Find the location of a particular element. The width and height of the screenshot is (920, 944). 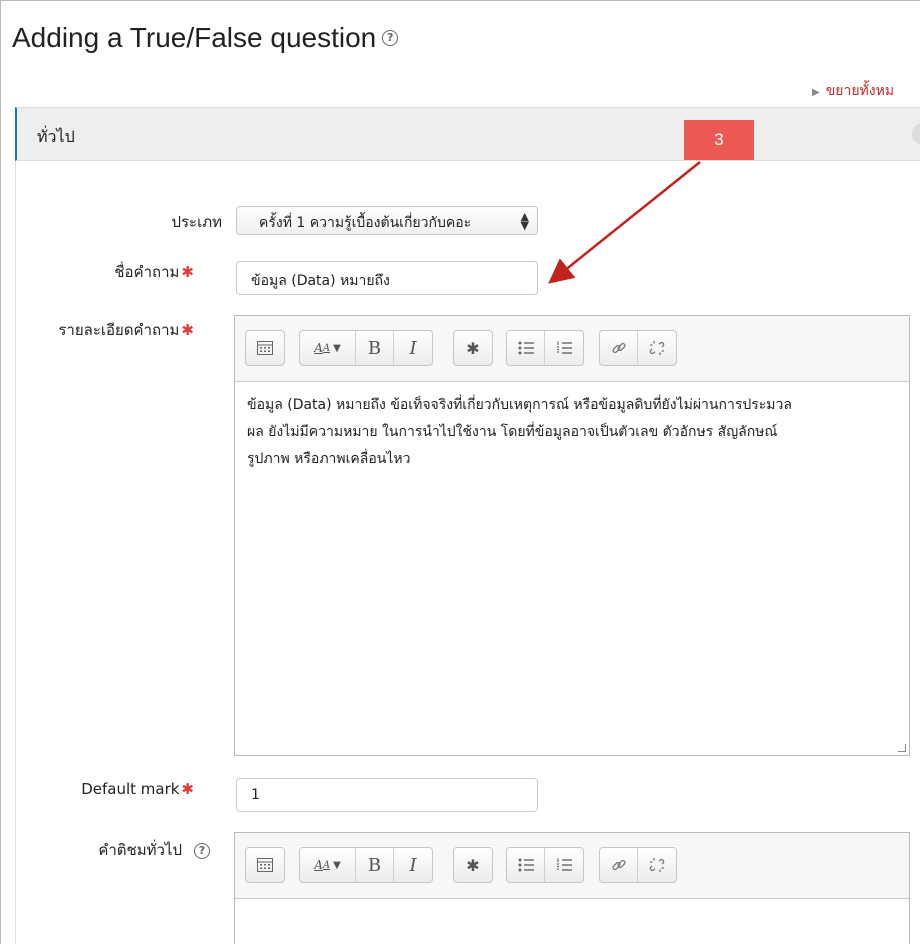

category-label: ประเภท is located at coordinates (196, 222).